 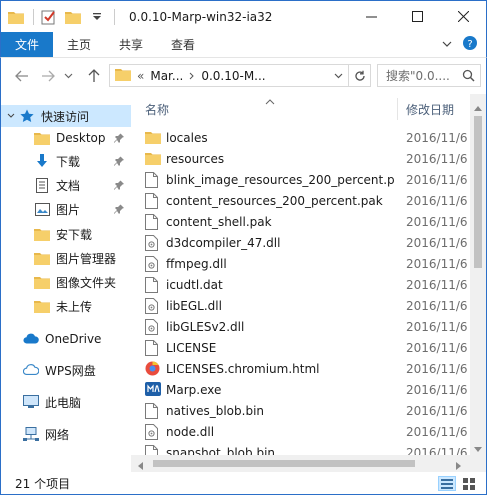 I want to click on file-name: Marp.exe, so click(x=194, y=390).